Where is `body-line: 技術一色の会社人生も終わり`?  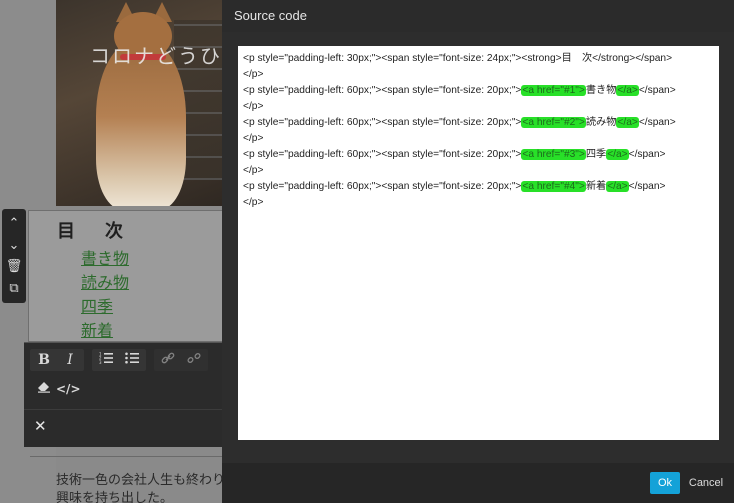
body-line: 技術一色の会社人生も終わり is located at coordinates (139, 480).